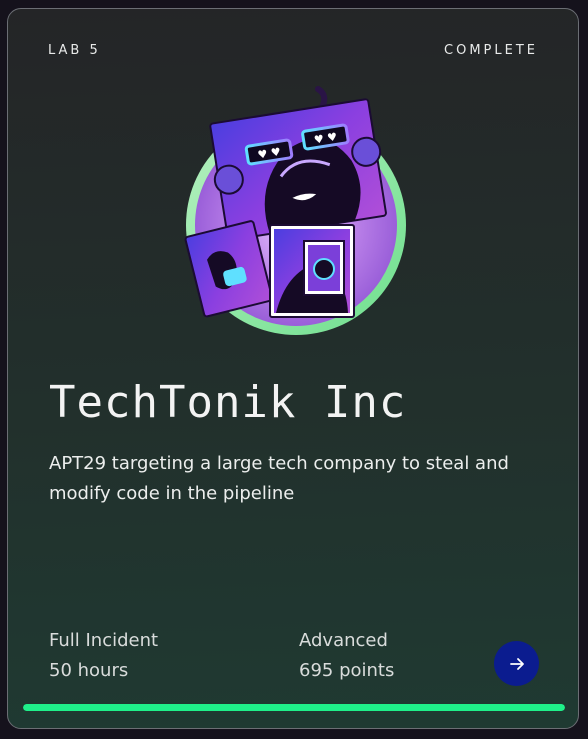 Image resolution: width=588 pixels, height=739 pixels. I want to click on meta-difficulty: Advanced 695 points, so click(346, 656).